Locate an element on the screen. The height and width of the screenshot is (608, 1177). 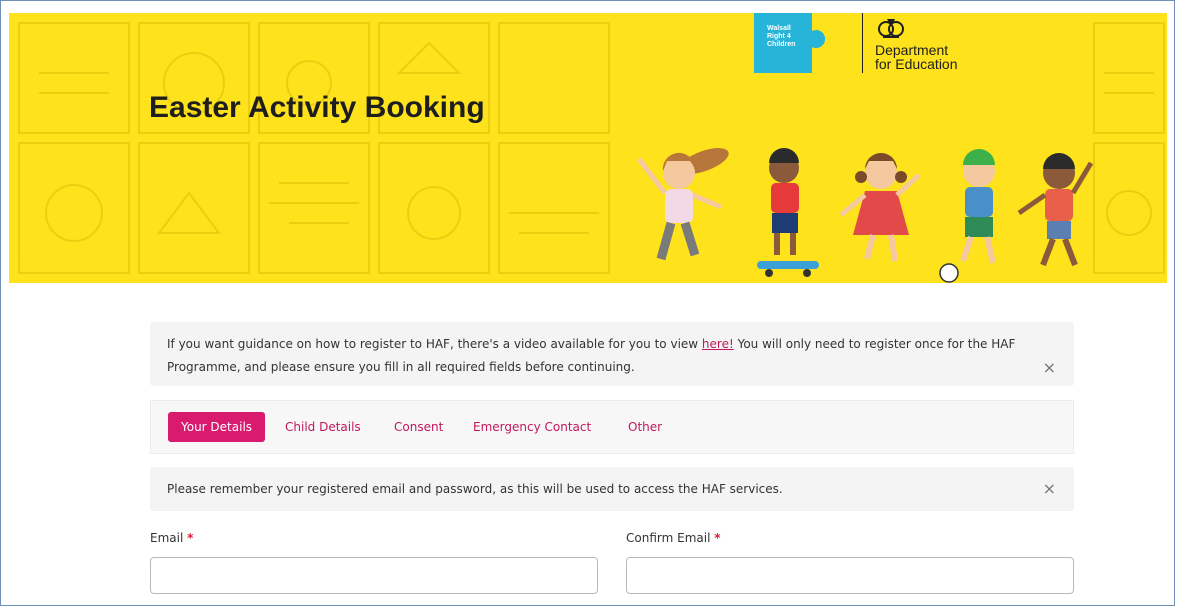
logo-divider is located at coordinates (862, 43).